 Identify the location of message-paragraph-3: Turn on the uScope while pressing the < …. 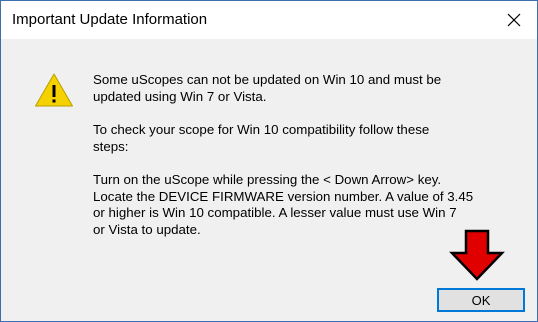
(283, 204).